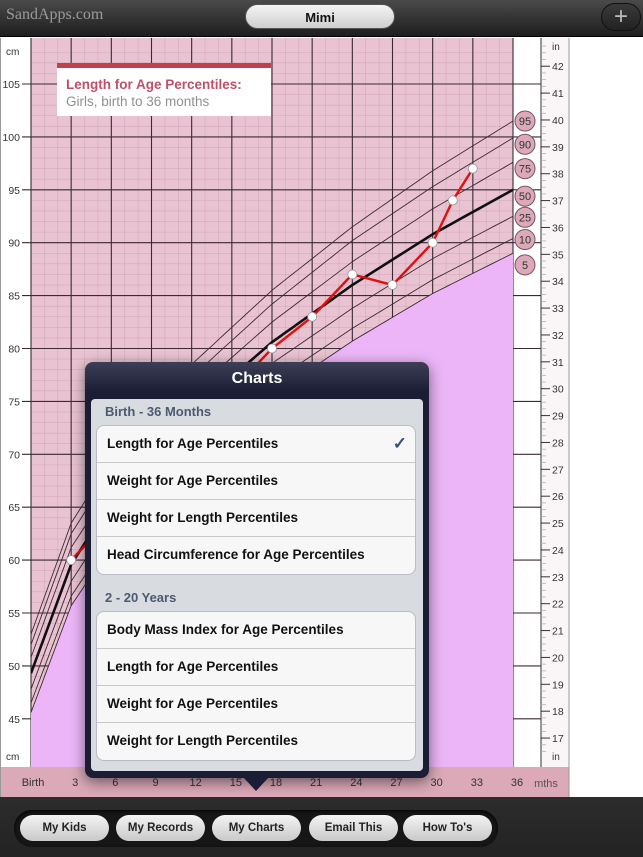 The image size is (643, 857). I want to click on cm-tick-label: 80, so click(14, 350).